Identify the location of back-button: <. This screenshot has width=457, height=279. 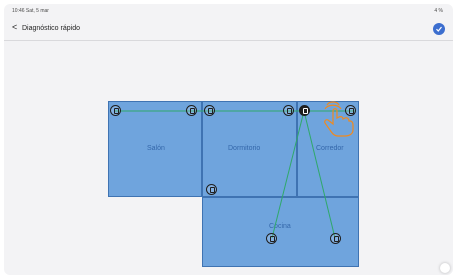
(14, 27).